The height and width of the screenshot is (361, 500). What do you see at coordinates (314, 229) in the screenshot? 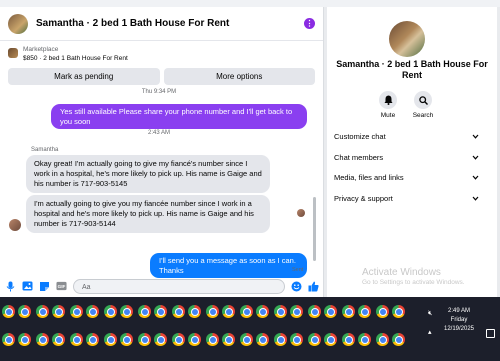
I see `scrollbar` at bounding box center [314, 229].